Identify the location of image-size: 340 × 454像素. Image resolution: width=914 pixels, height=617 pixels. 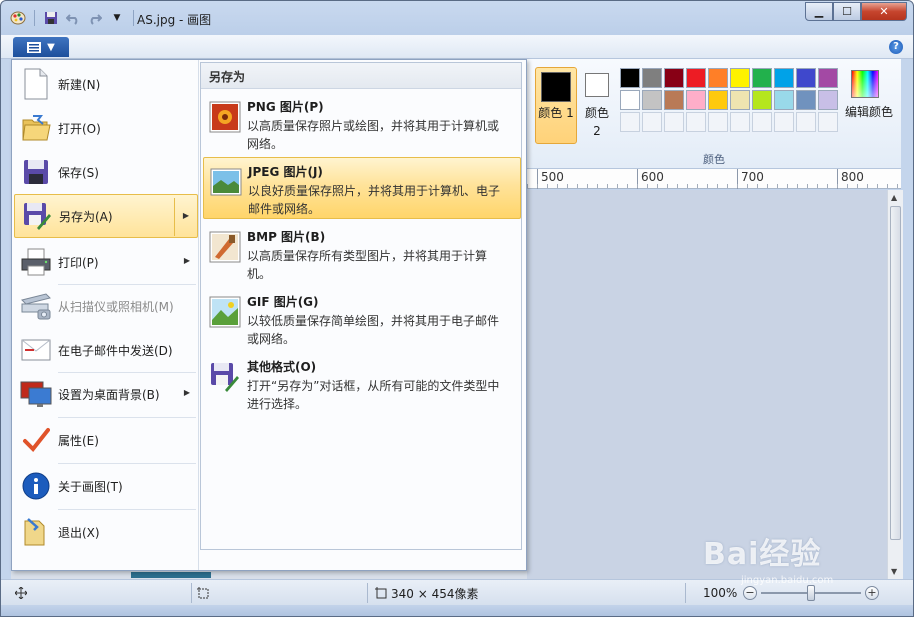
(427, 593).